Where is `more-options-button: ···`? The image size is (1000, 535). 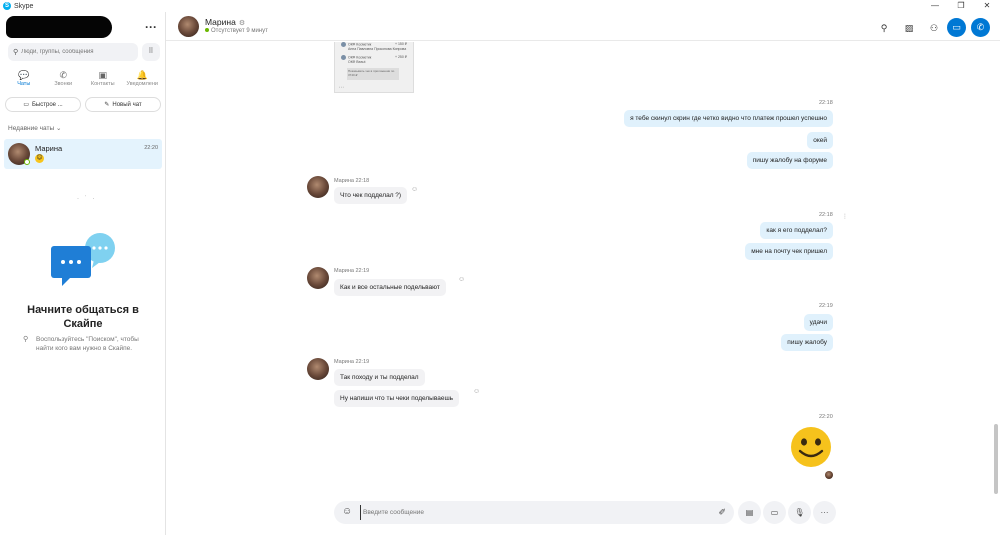
more-options-button: ··· is located at coordinates (824, 512).